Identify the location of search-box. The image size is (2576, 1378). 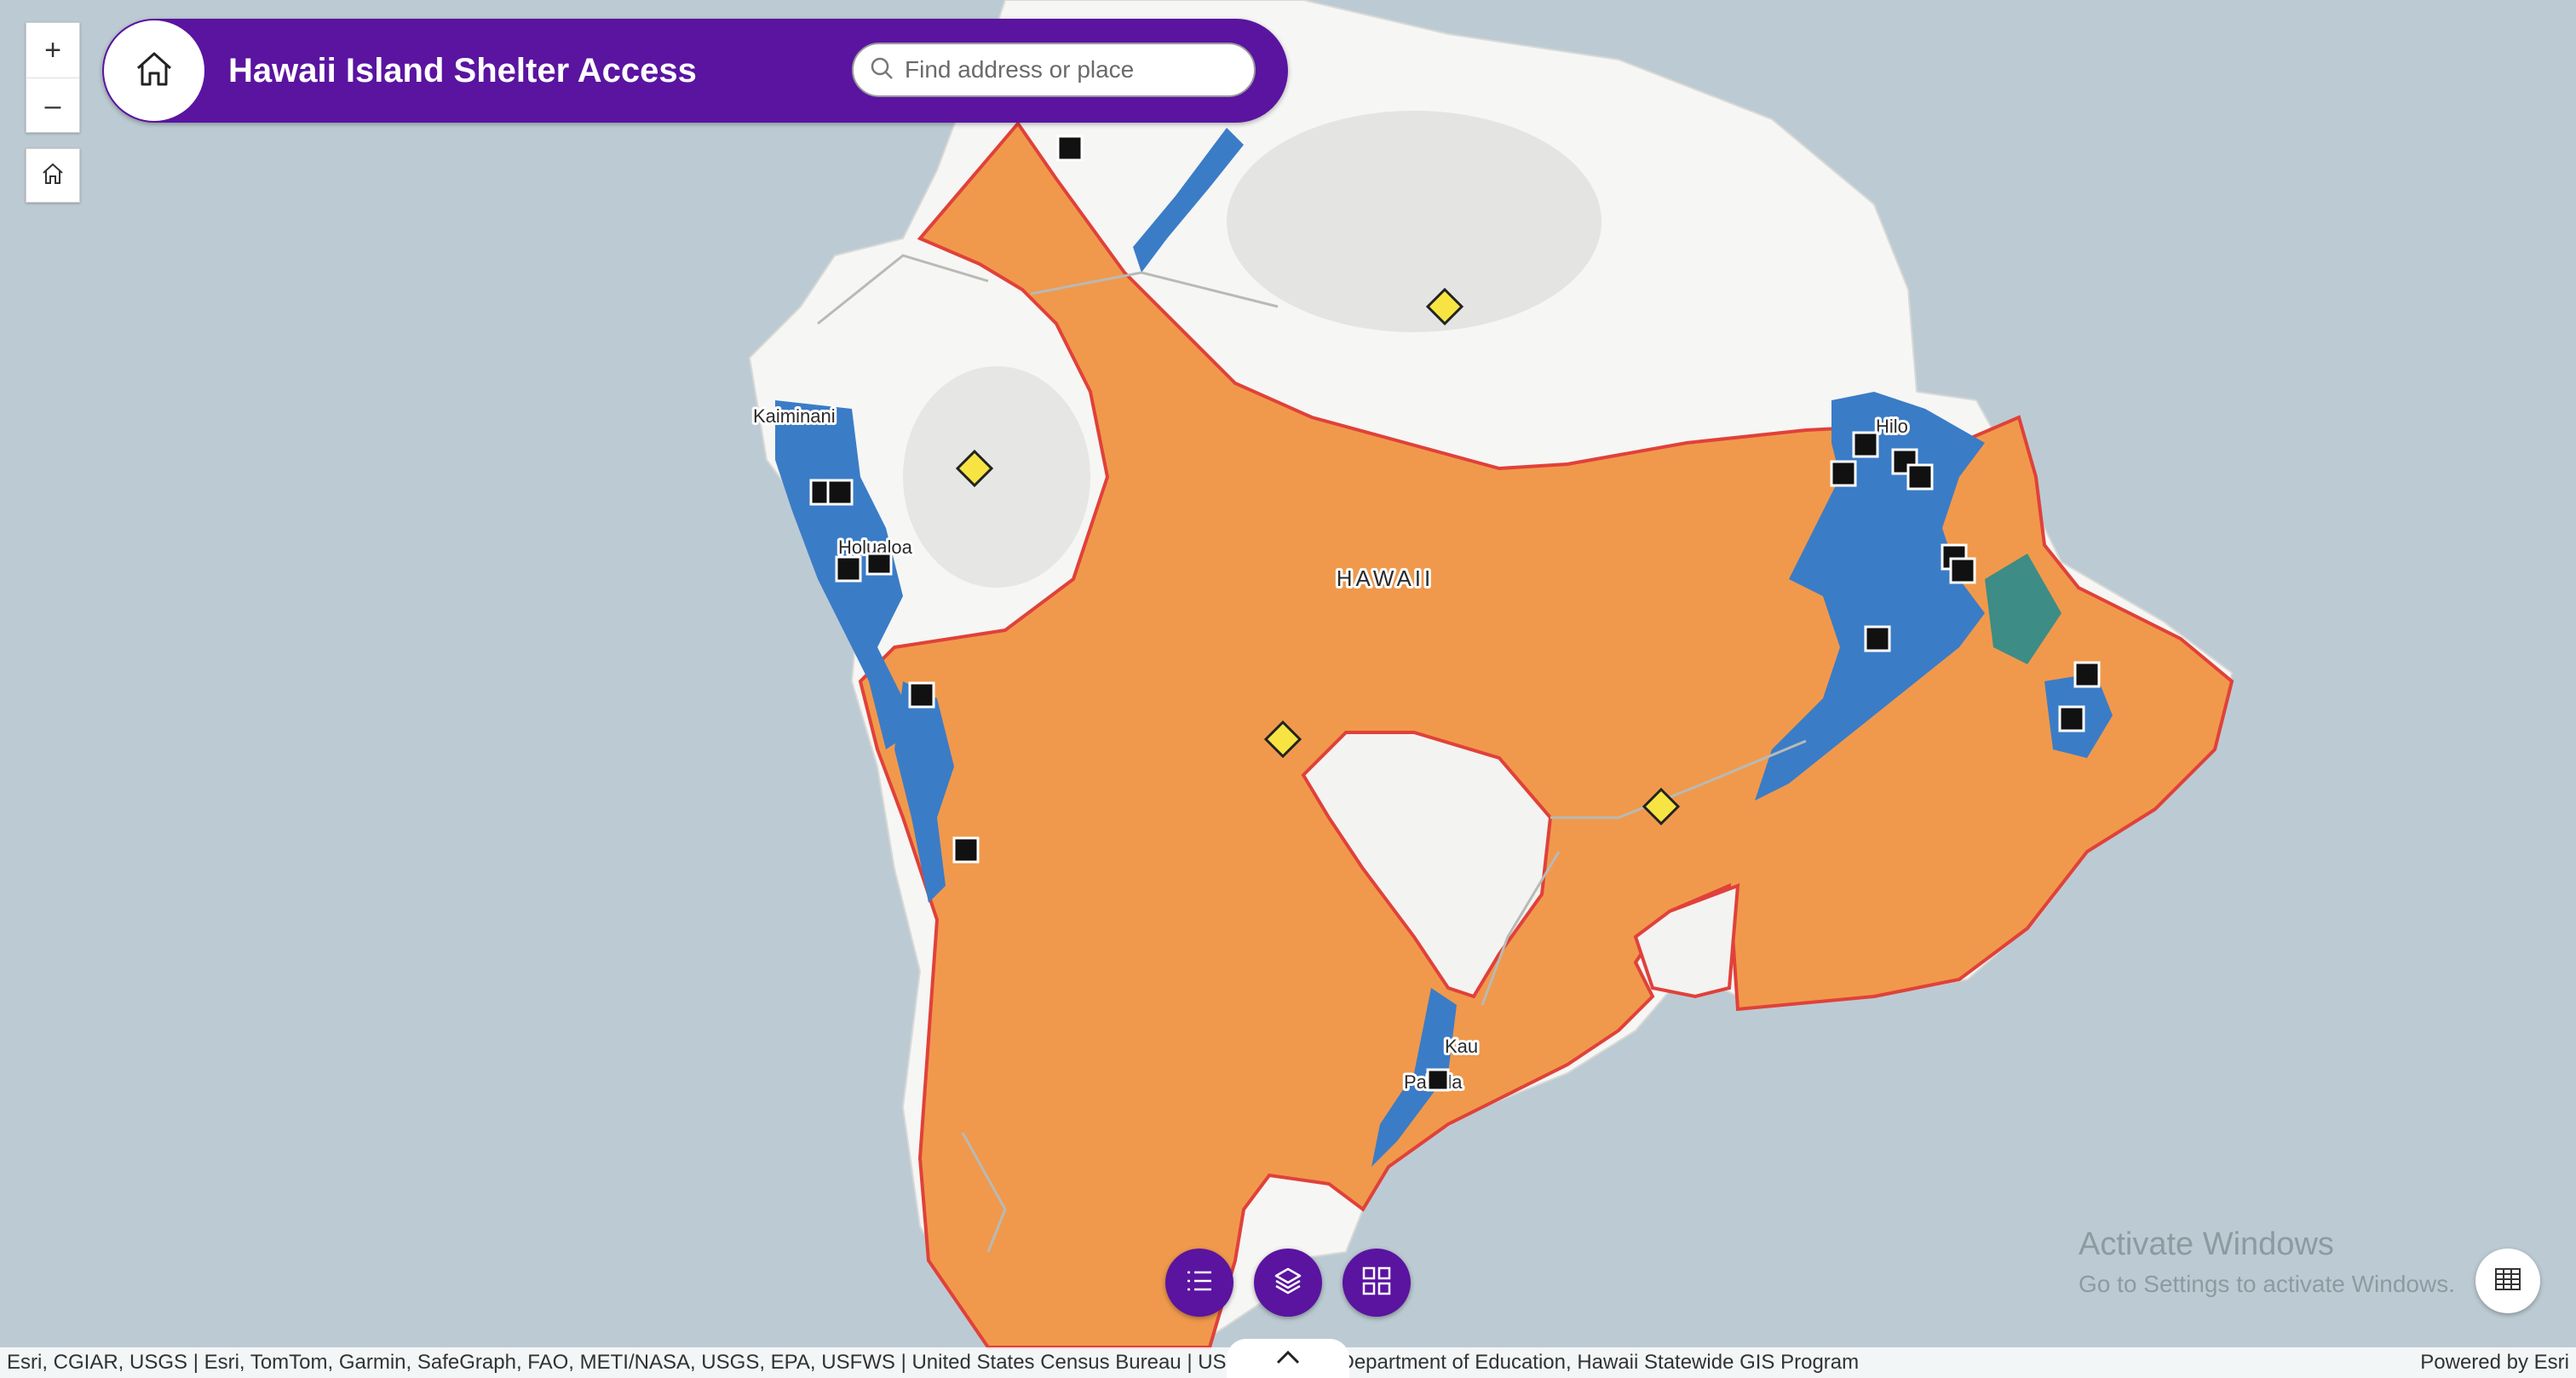
(1054, 70).